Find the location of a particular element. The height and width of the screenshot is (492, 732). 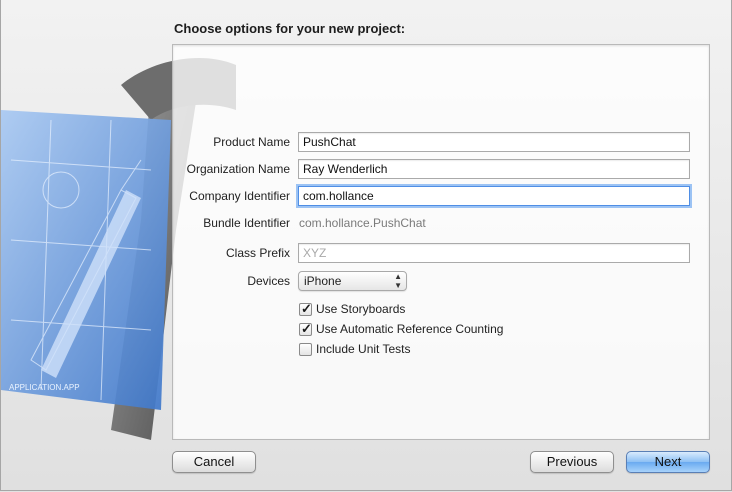

blueprint-caption: APPLICATION.APP is located at coordinates (44, 387).